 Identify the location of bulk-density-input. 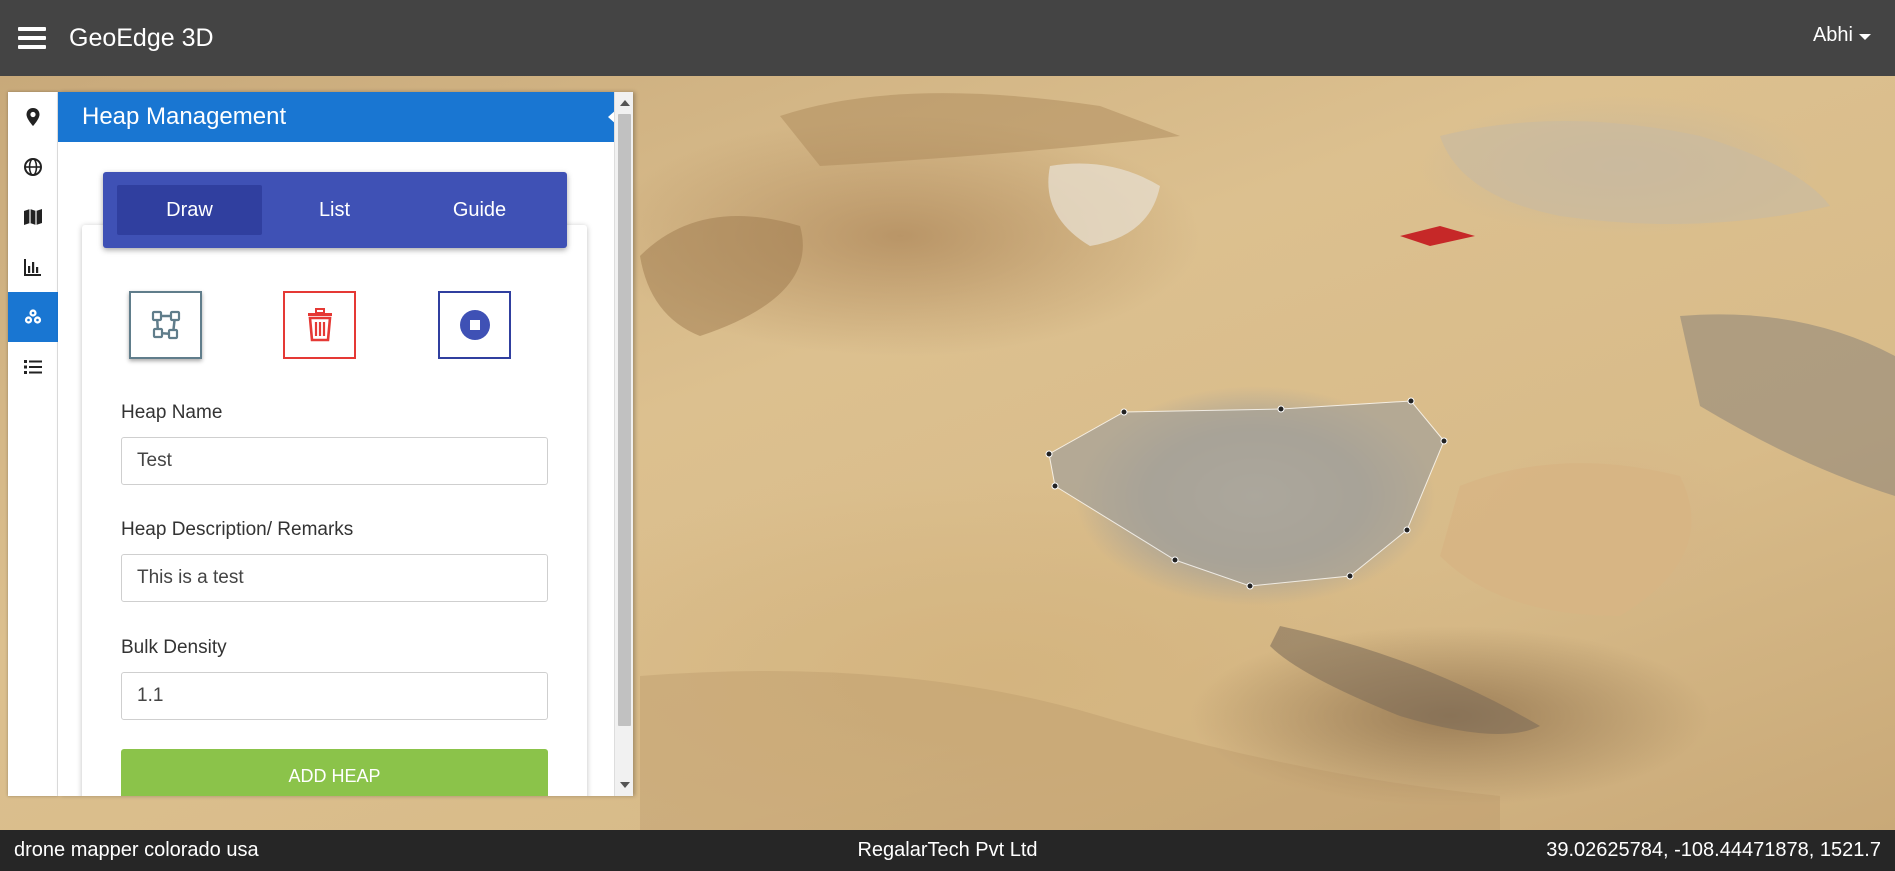
(334, 696).